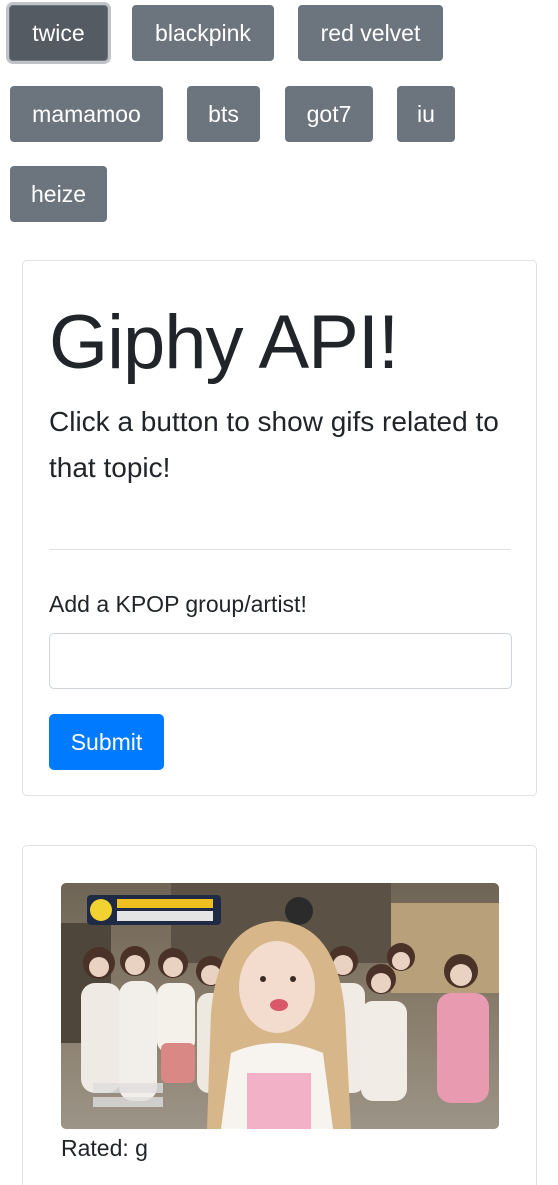 Image resolution: width=558 pixels, height=1185 pixels. Describe the element at coordinates (223, 114) in the screenshot. I see `topic-button-bts: bts` at that location.